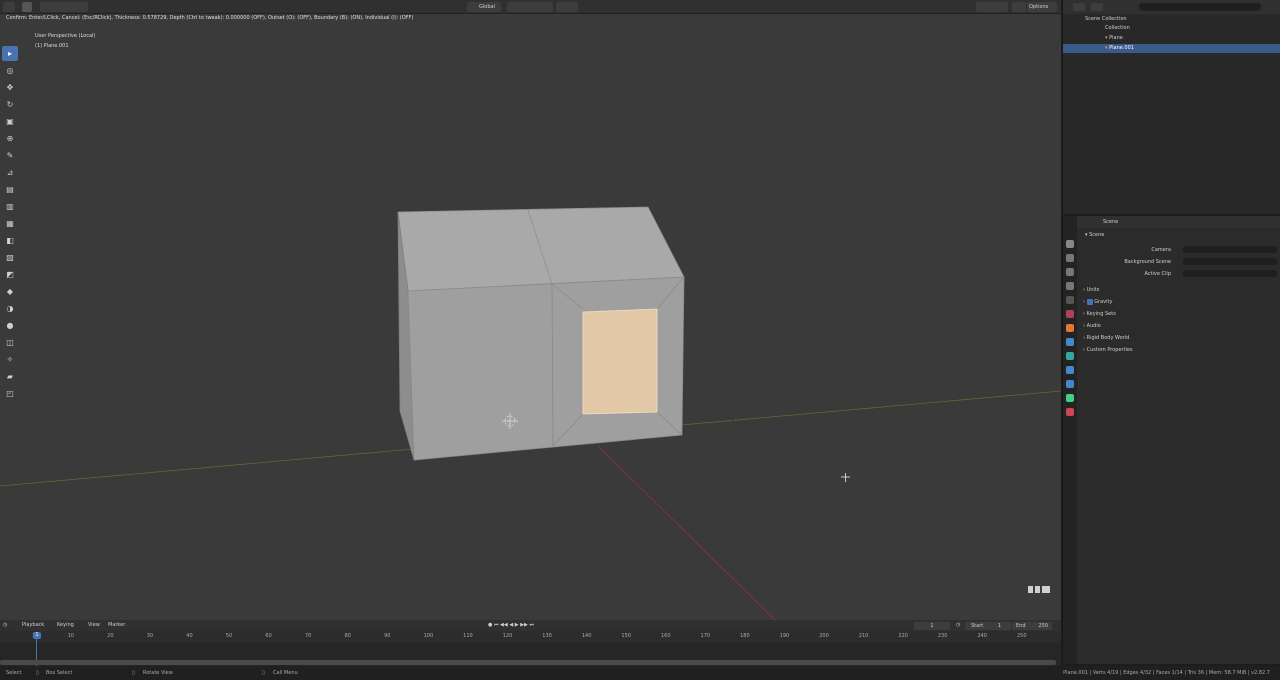  Describe the element at coordinates (1171, 38) in the screenshot. I see `outliner-row-plane: ▾ Plane` at that location.